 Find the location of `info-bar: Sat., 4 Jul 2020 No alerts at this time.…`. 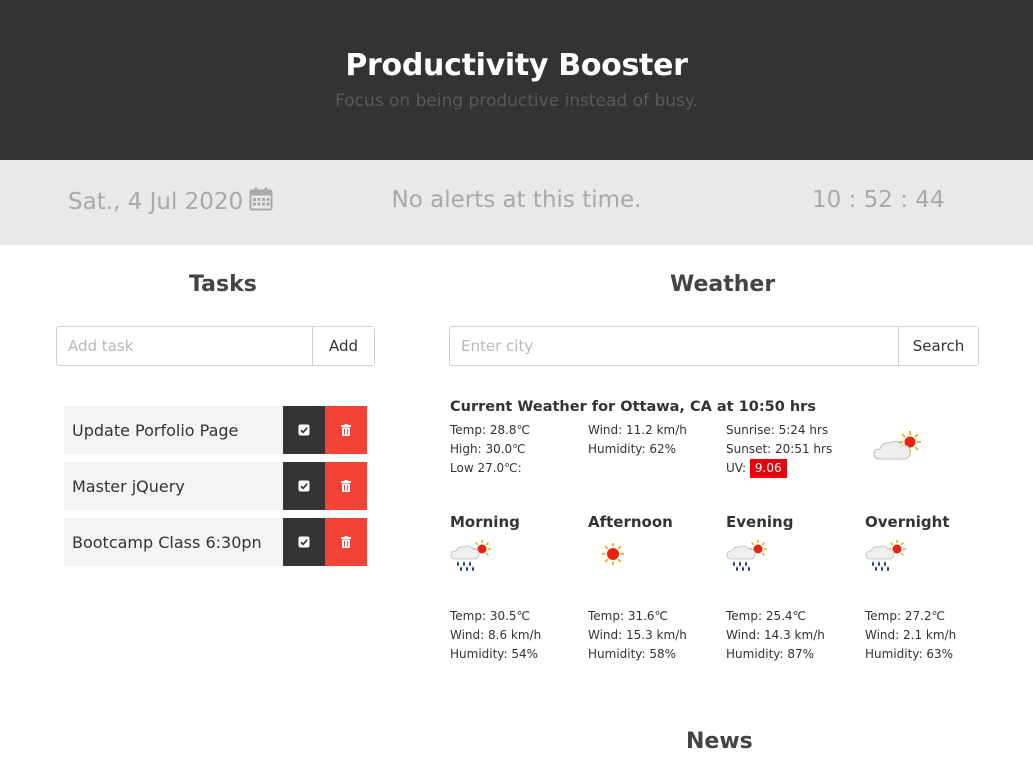

info-bar: Sat., 4 Jul 2020 No alerts at this time.… is located at coordinates (516, 202).